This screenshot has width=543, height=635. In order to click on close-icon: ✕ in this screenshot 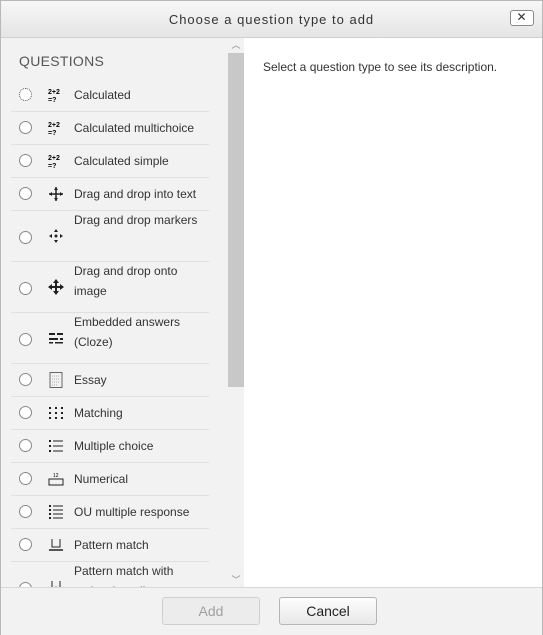, I will do `click(522, 18)`.